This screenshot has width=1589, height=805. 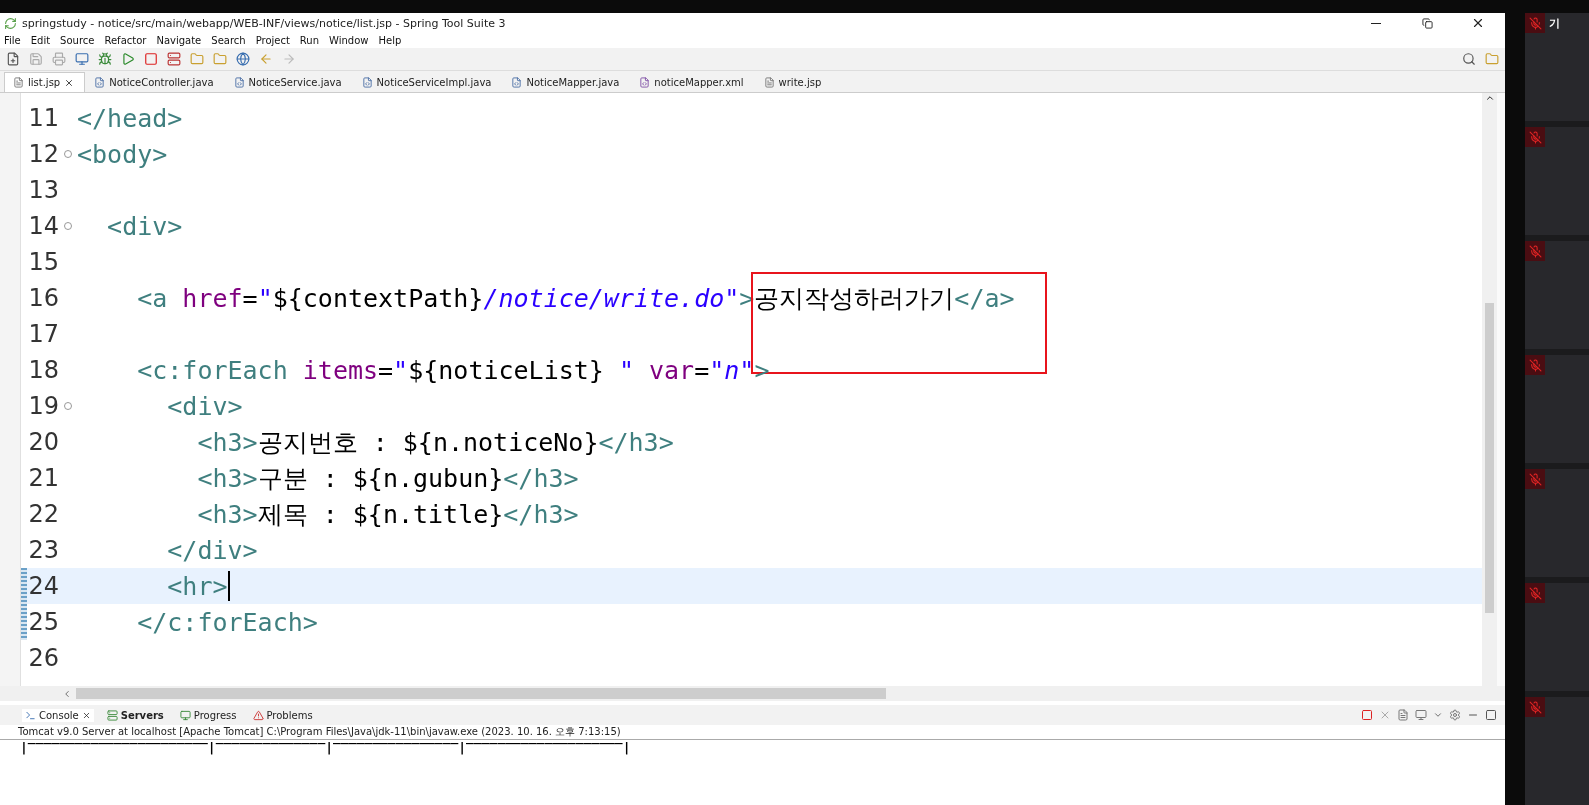 What do you see at coordinates (112, 715) in the screenshot?
I see `servers-icon` at bounding box center [112, 715].